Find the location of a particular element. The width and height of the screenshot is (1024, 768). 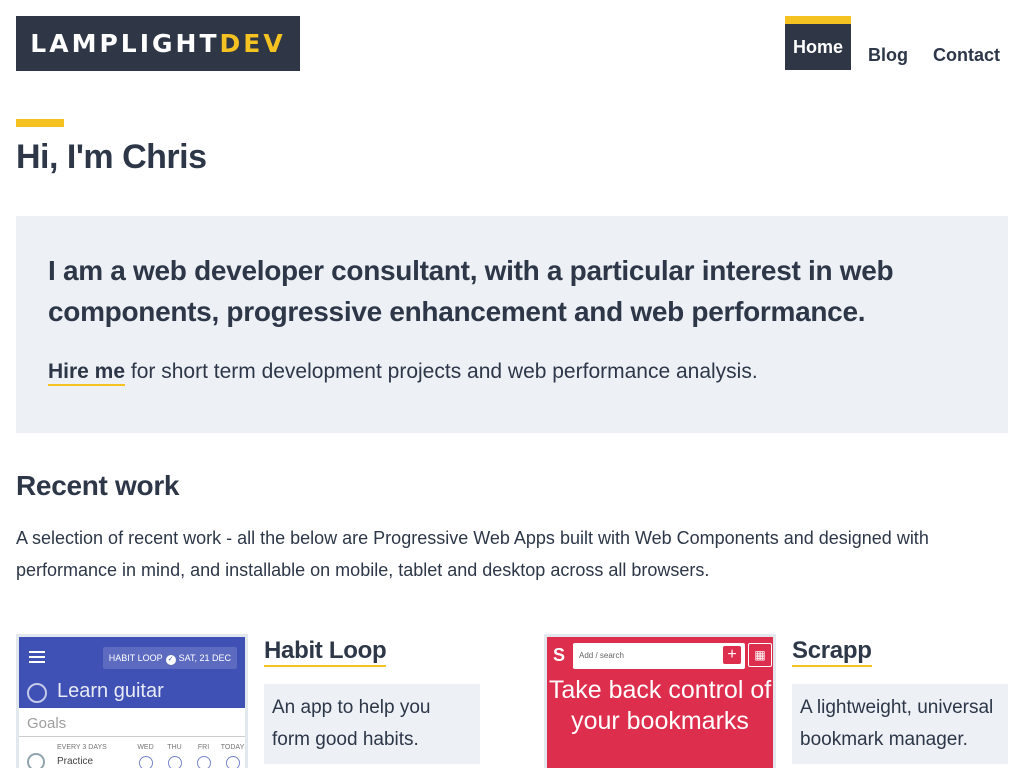

hl-day: TODAY is located at coordinates (231, 756).